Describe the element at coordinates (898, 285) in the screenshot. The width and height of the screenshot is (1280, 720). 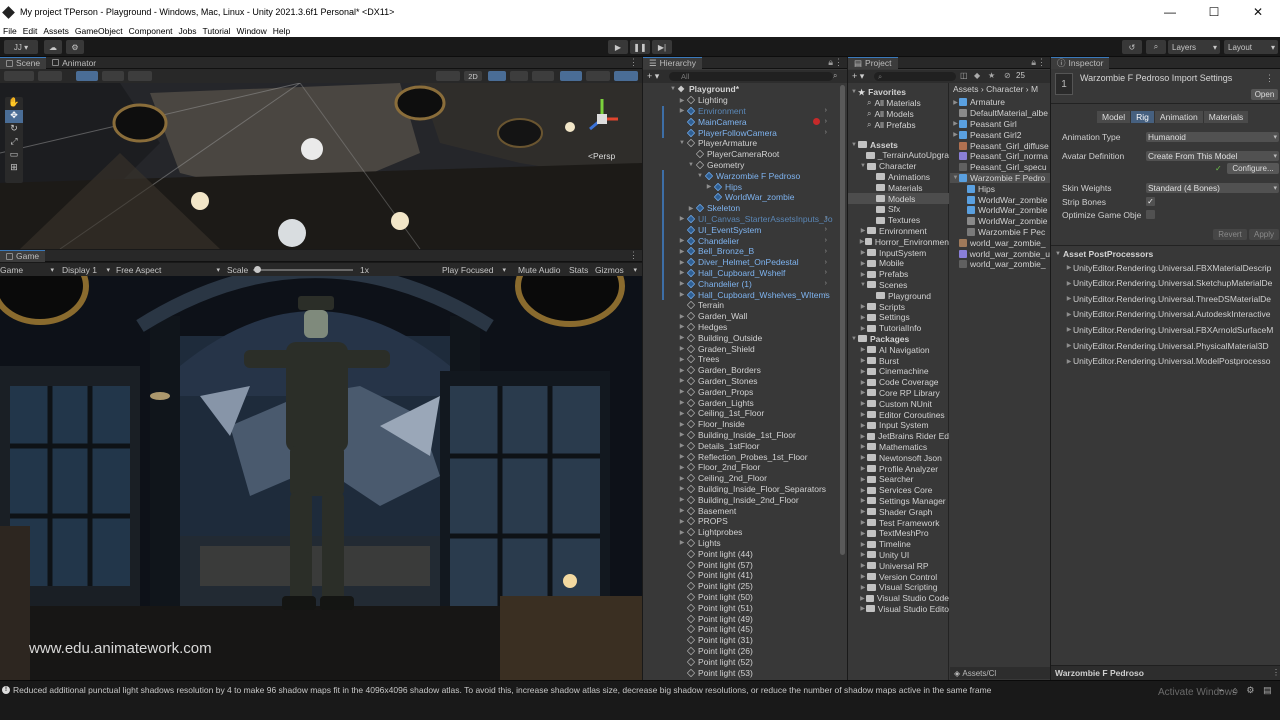
I see `project-folder: ▼ Scenes` at that location.